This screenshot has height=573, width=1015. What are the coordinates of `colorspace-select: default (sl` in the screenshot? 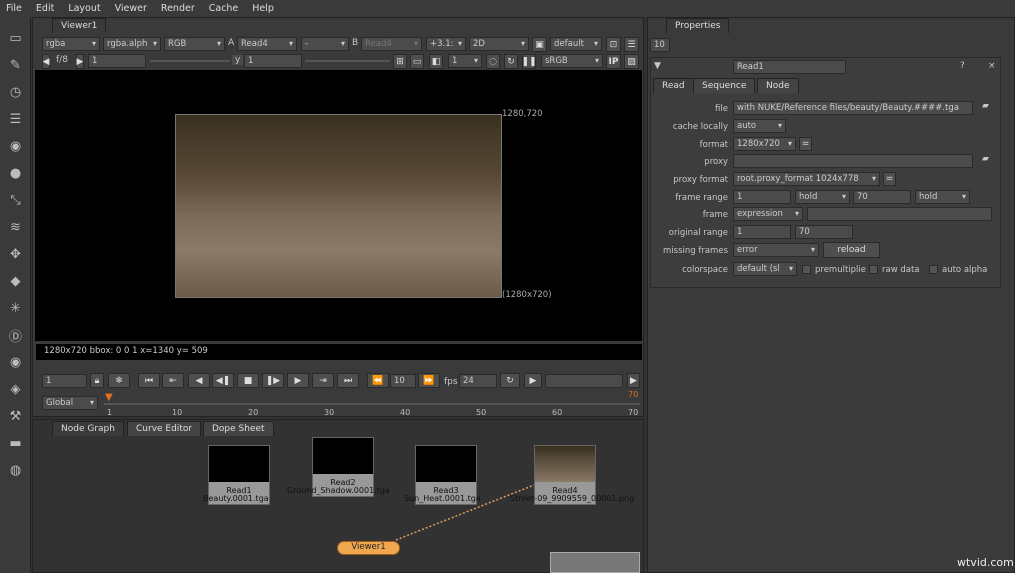 It's located at (765, 269).